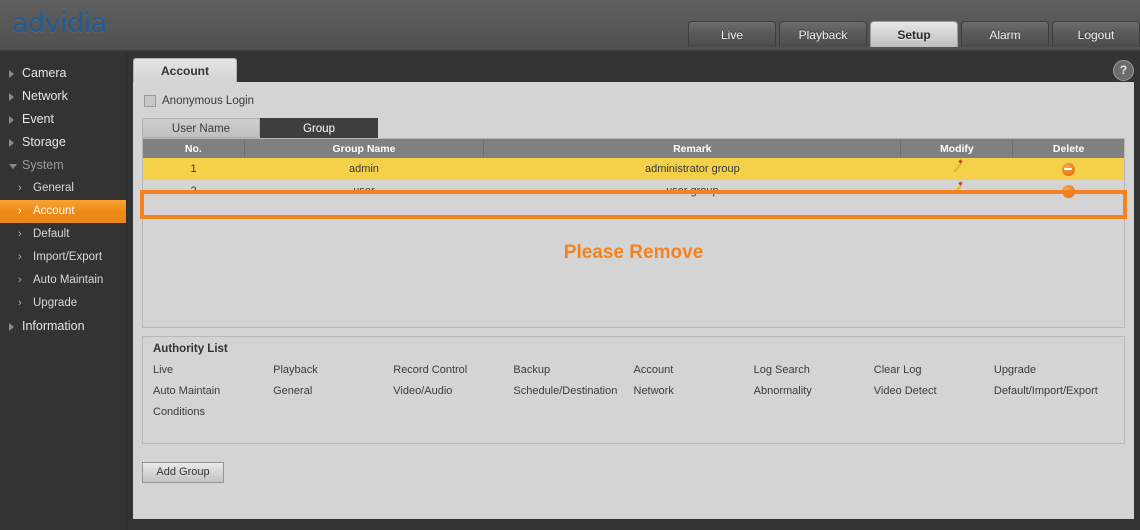  Describe the element at coordinates (823, 34) in the screenshot. I see `nav-tab-playback: Playback` at that location.